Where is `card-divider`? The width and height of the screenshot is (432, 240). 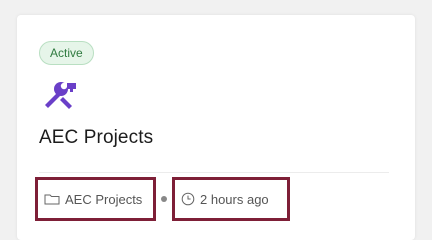
card-divider is located at coordinates (214, 172).